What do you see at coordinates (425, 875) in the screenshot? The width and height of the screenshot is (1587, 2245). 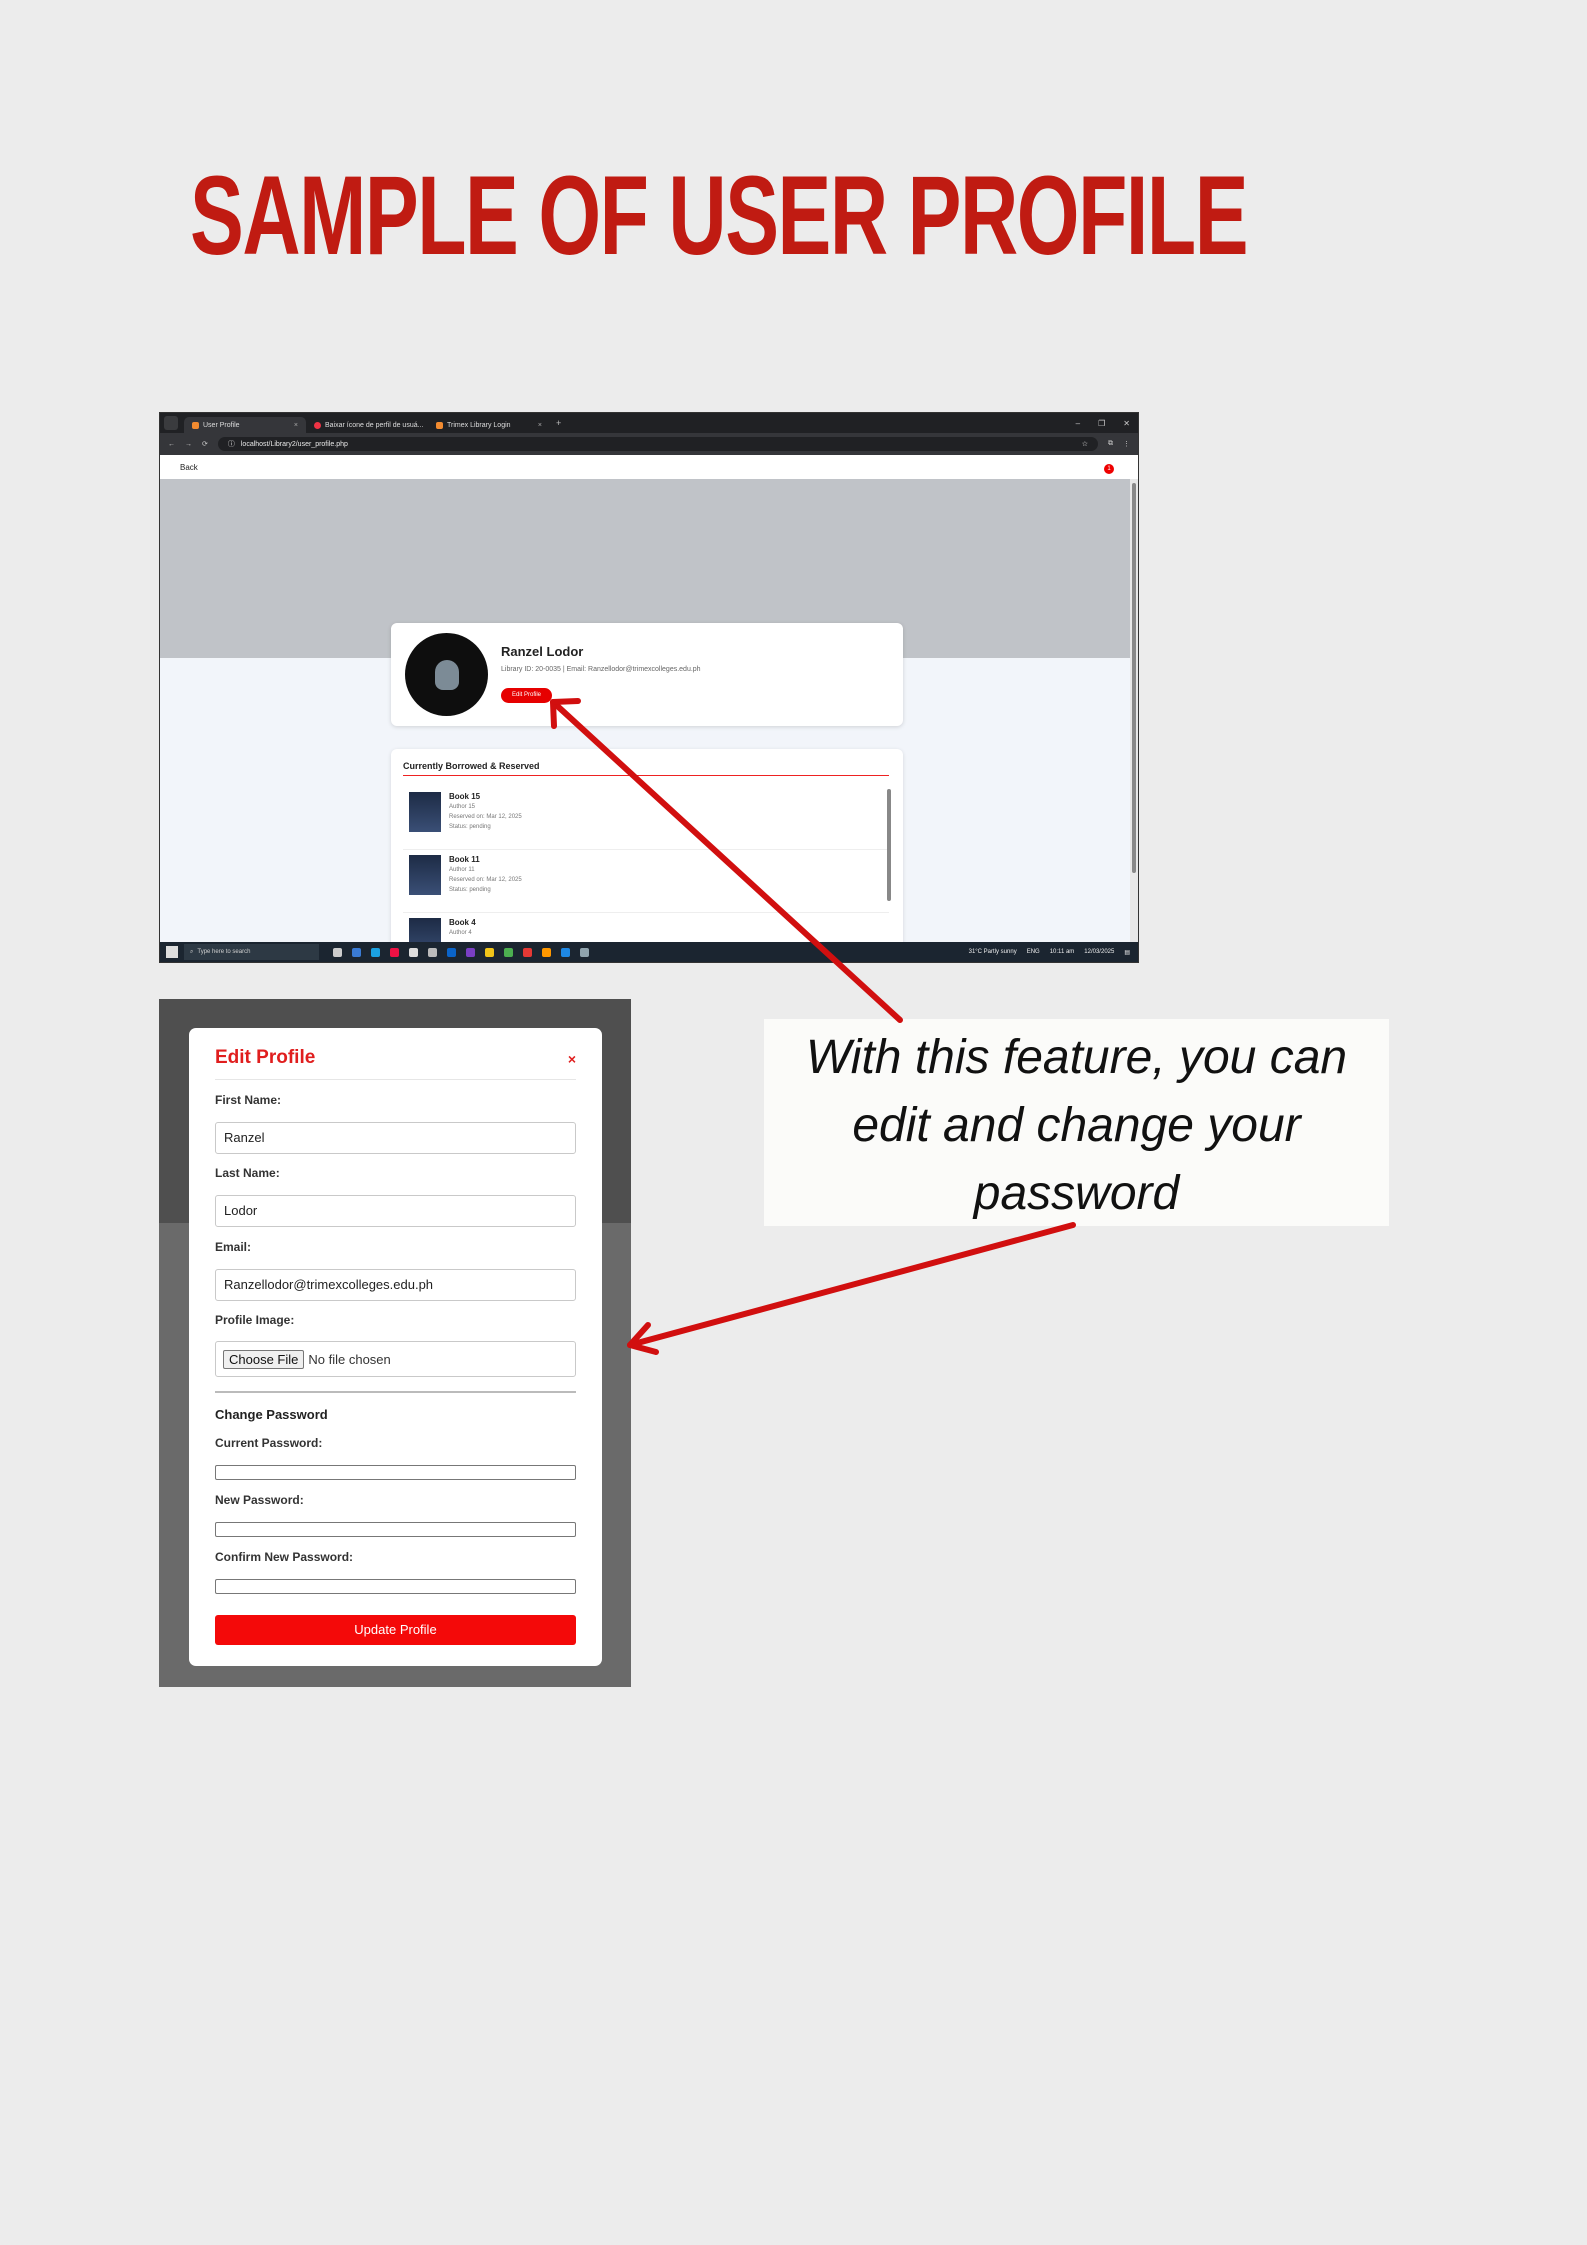 I see `book-cover` at bounding box center [425, 875].